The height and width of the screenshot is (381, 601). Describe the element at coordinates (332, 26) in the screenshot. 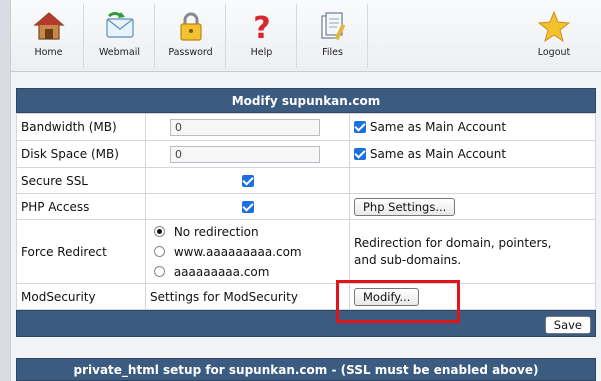

I see `files-icon` at that location.